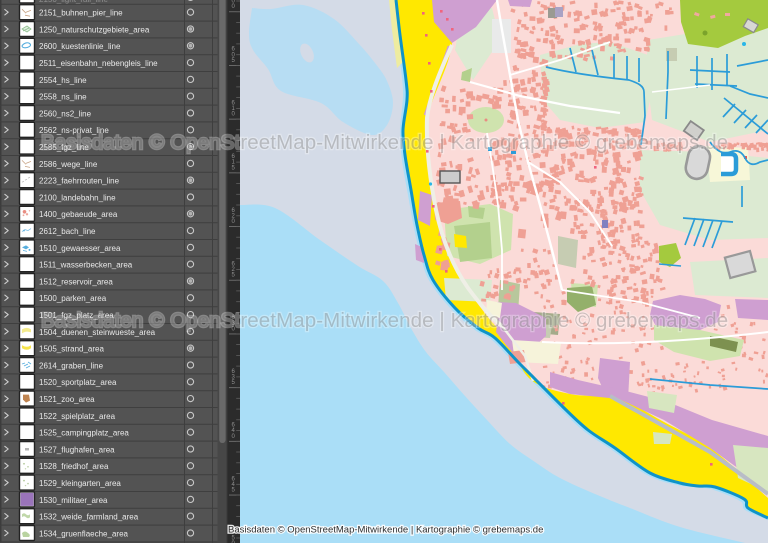 The image size is (768, 543). What do you see at coordinates (79, 181) in the screenshot?
I see `svg-text: 2223_faehrrouten_line` at bounding box center [79, 181].